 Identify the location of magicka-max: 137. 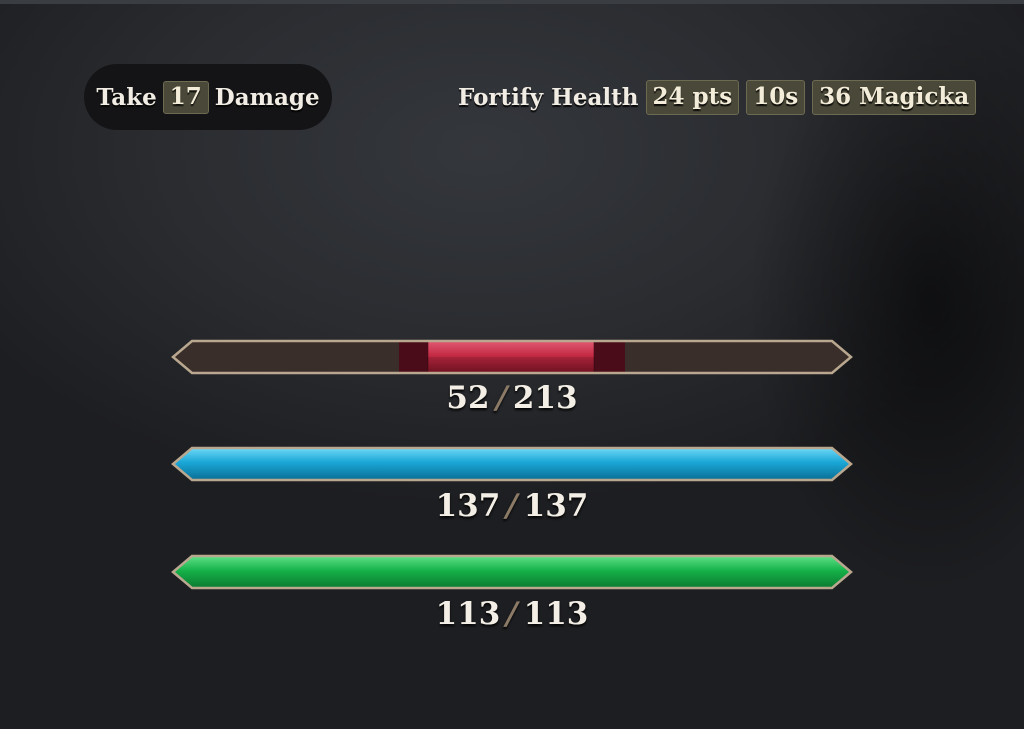
(556, 506).